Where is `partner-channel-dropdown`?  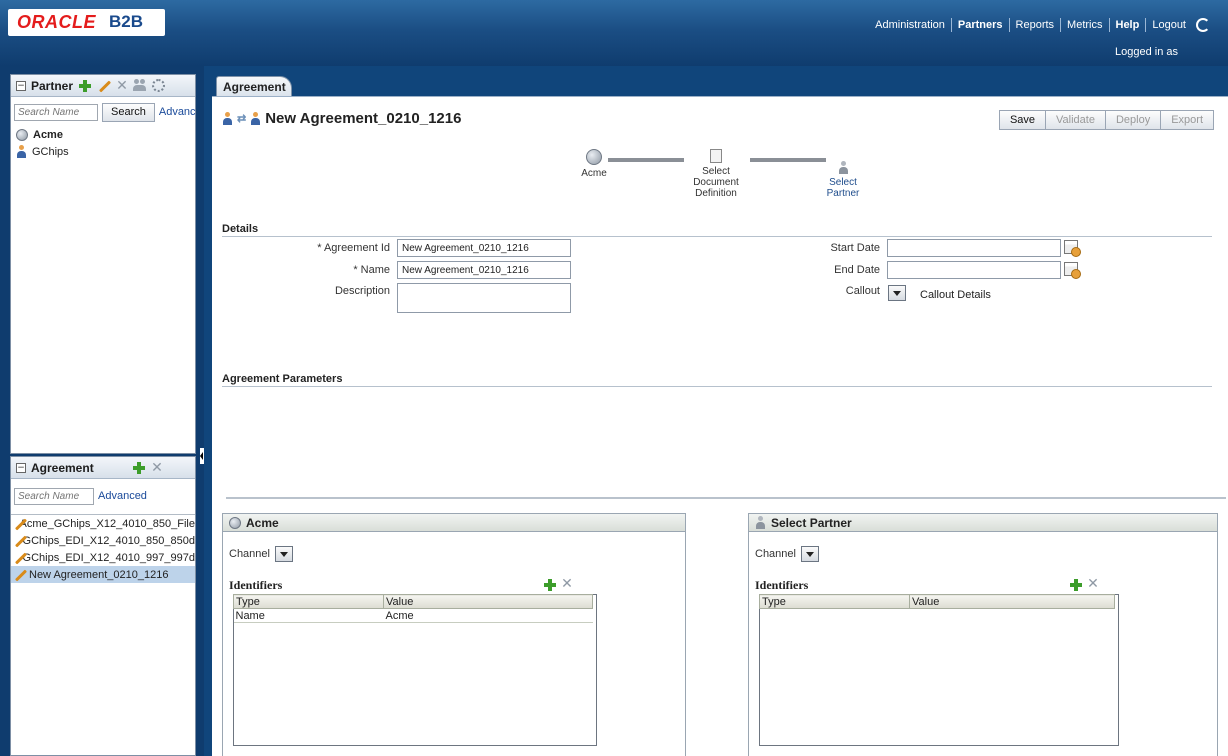
partner-channel-dropdown is located at coordinates (810, 554).